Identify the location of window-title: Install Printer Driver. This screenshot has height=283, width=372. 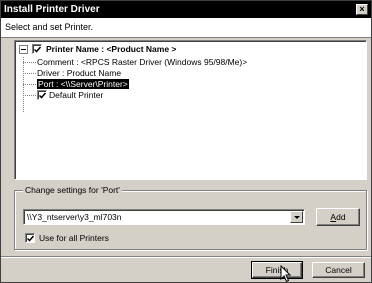
(52, 9).